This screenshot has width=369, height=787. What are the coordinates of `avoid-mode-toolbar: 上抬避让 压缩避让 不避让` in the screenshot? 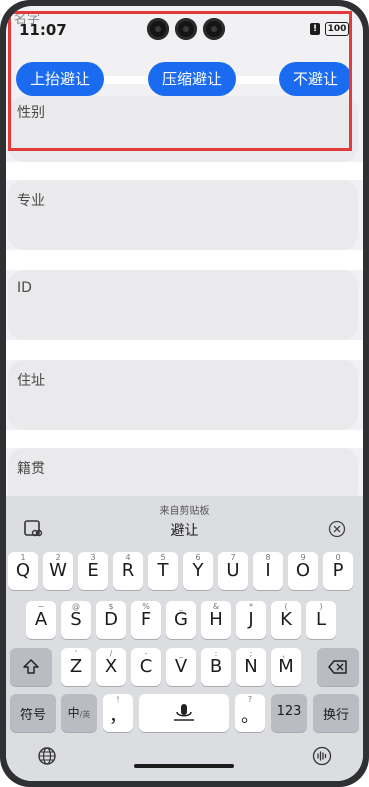 It's located at (184, 80).